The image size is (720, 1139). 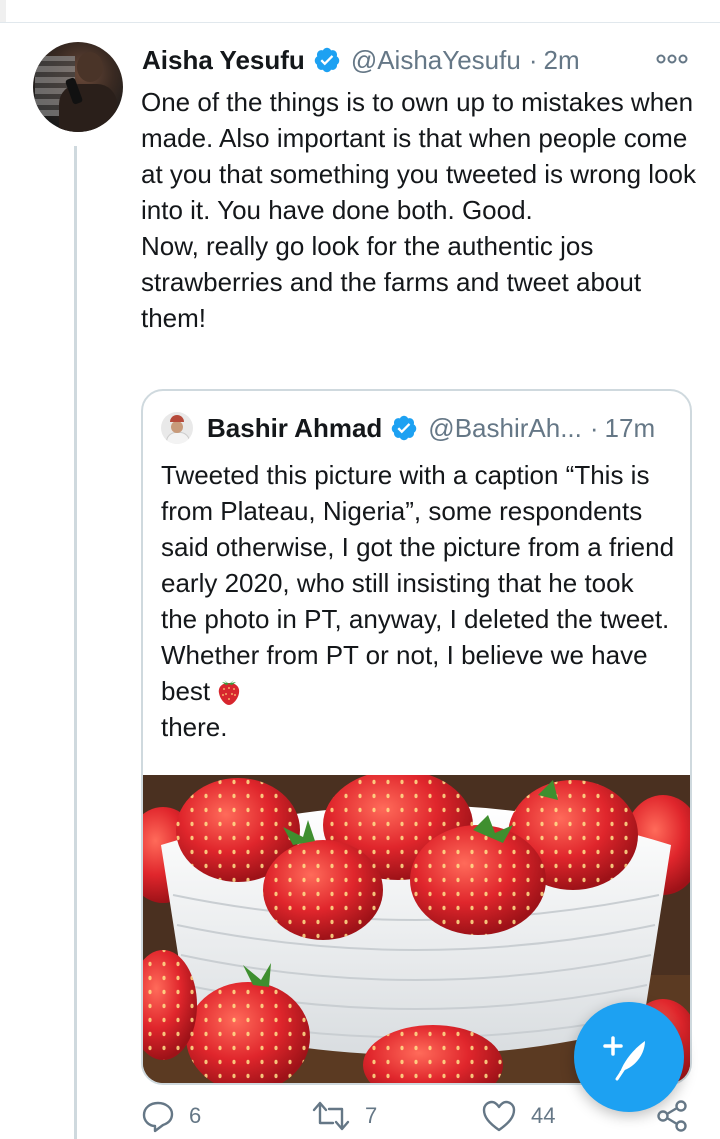 What do you see at coordinates (229, 692) in the screenshot?
I see `strawberry-emoji-icon` at bounding box center [229, 692].